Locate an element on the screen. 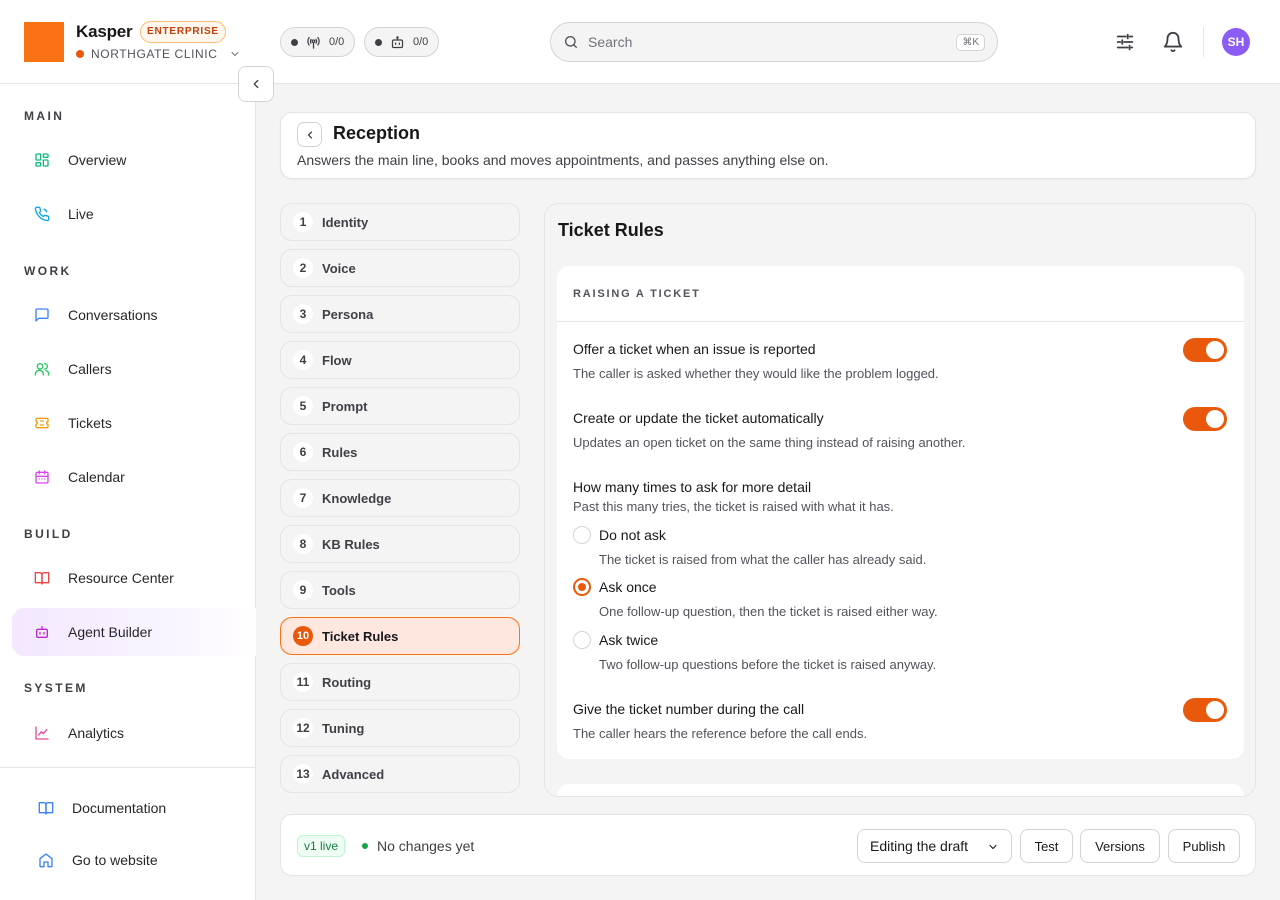  step-number: 10 is located at coordinates (303, 636).